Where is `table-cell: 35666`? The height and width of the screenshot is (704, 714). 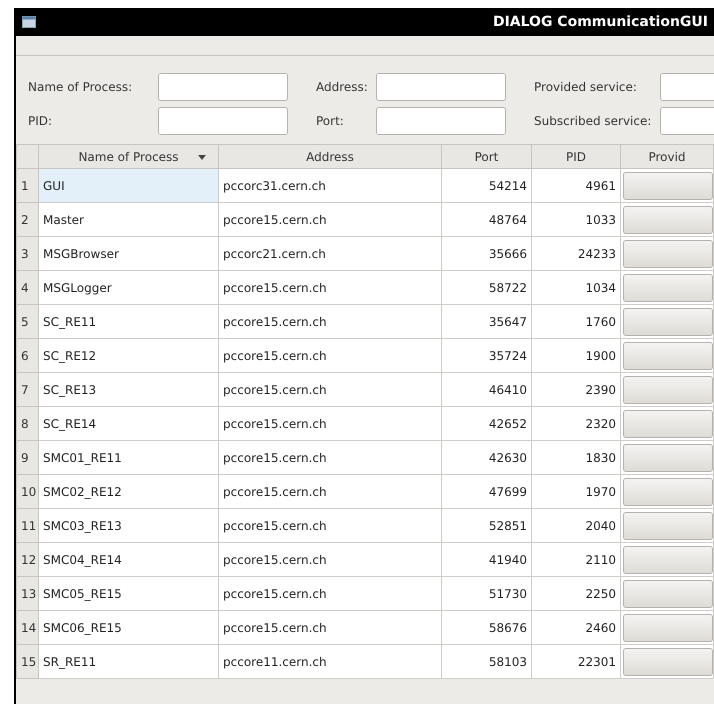 table-cell: 35666 is located at coordinates (487, 253).